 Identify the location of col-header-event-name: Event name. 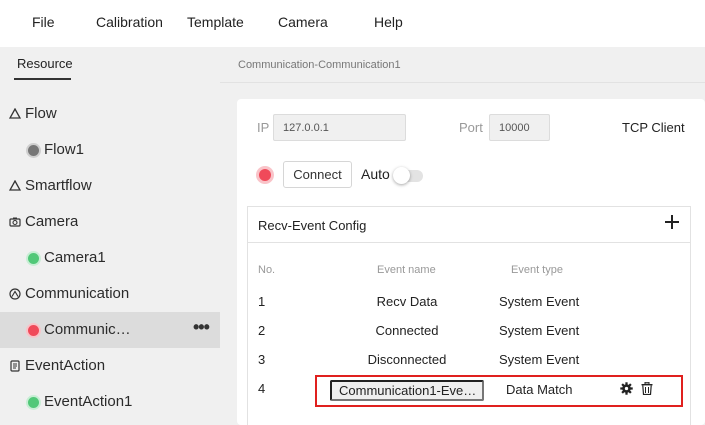
(406, 270).